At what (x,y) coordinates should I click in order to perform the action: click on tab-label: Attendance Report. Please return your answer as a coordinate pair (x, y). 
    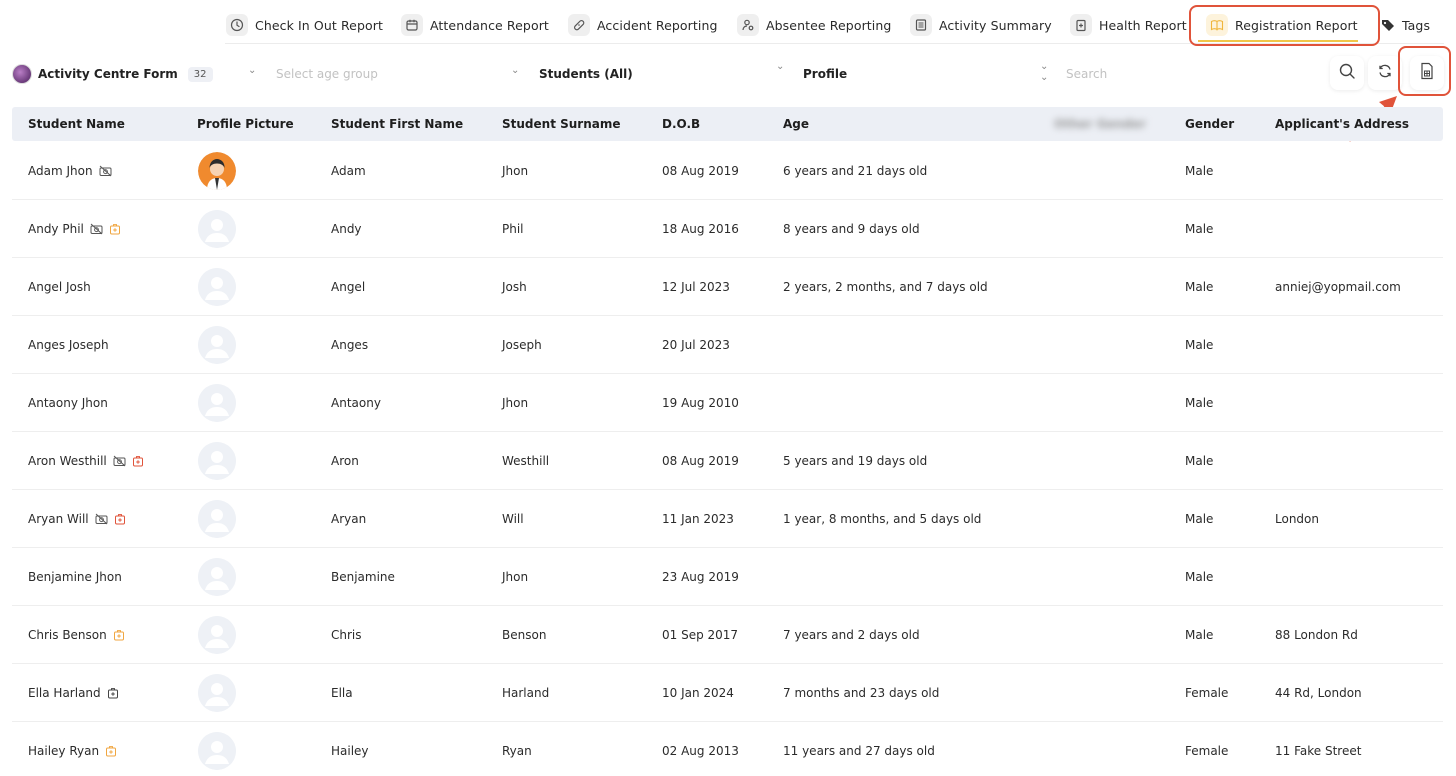
    Looking at the image, I should click on (489, 25).